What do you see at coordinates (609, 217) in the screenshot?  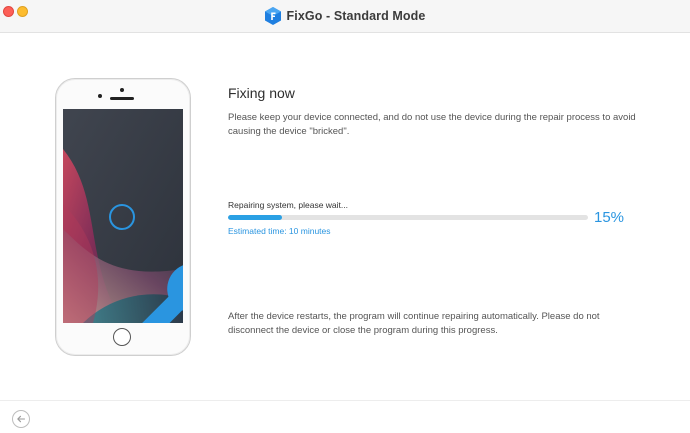 I see `progress-percentage: 15%` at bounding box center [609, 217].